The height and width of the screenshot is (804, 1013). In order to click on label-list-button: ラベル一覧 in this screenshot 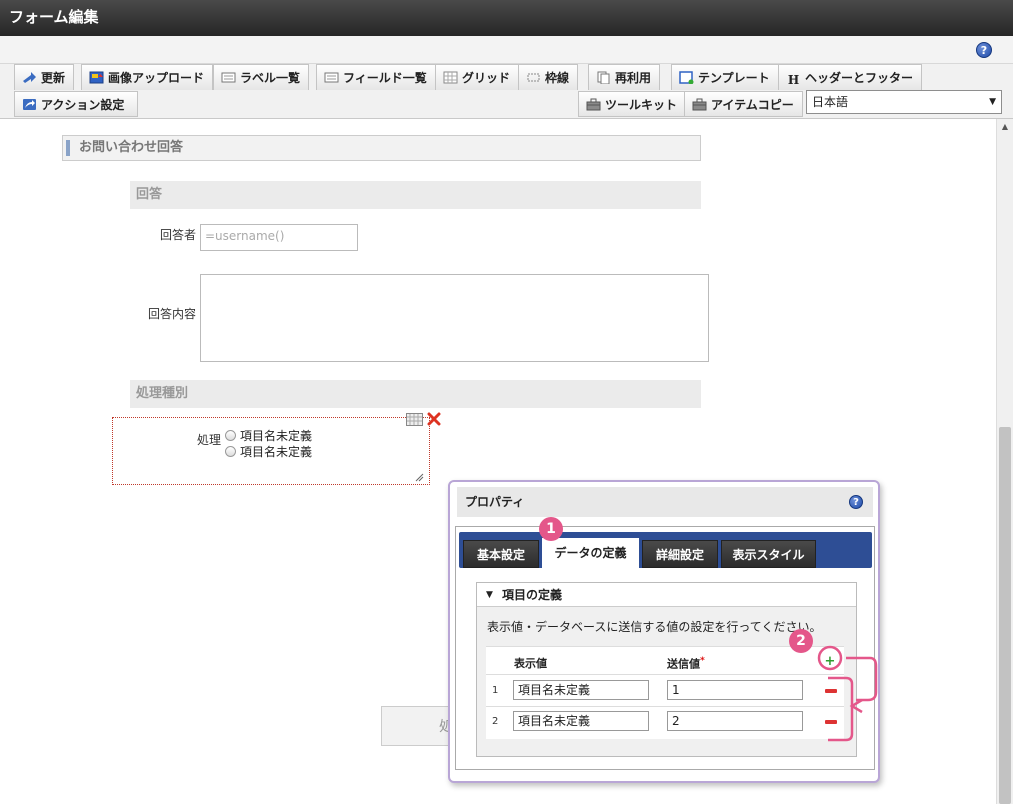, I will do `click(261, 77)`.